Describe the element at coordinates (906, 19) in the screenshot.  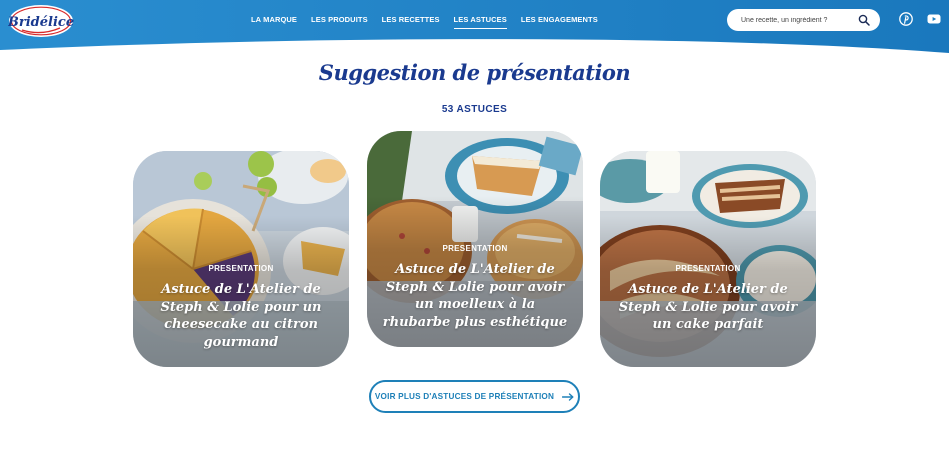
I see `pinterest-icon` at that location.